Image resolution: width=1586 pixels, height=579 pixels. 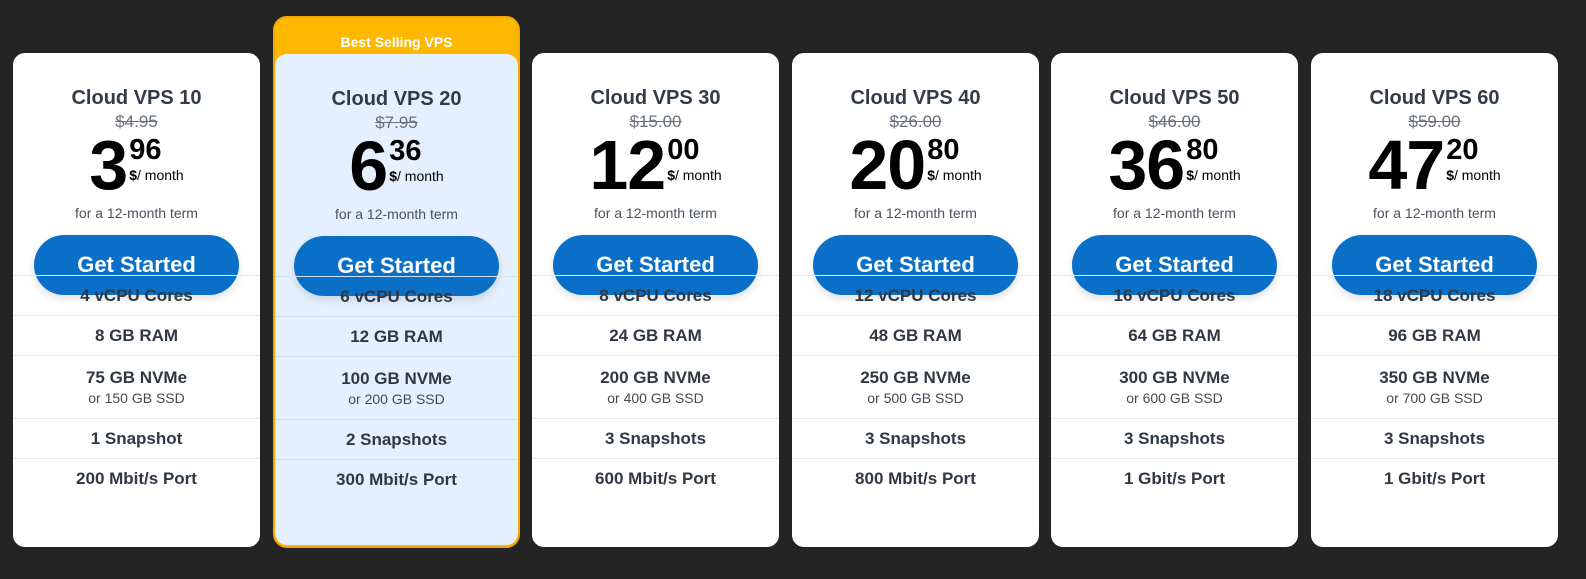 I want to click on feature-storage: 300 GB NVMe or 600 GB SSD, so click(x=1174, y=387).